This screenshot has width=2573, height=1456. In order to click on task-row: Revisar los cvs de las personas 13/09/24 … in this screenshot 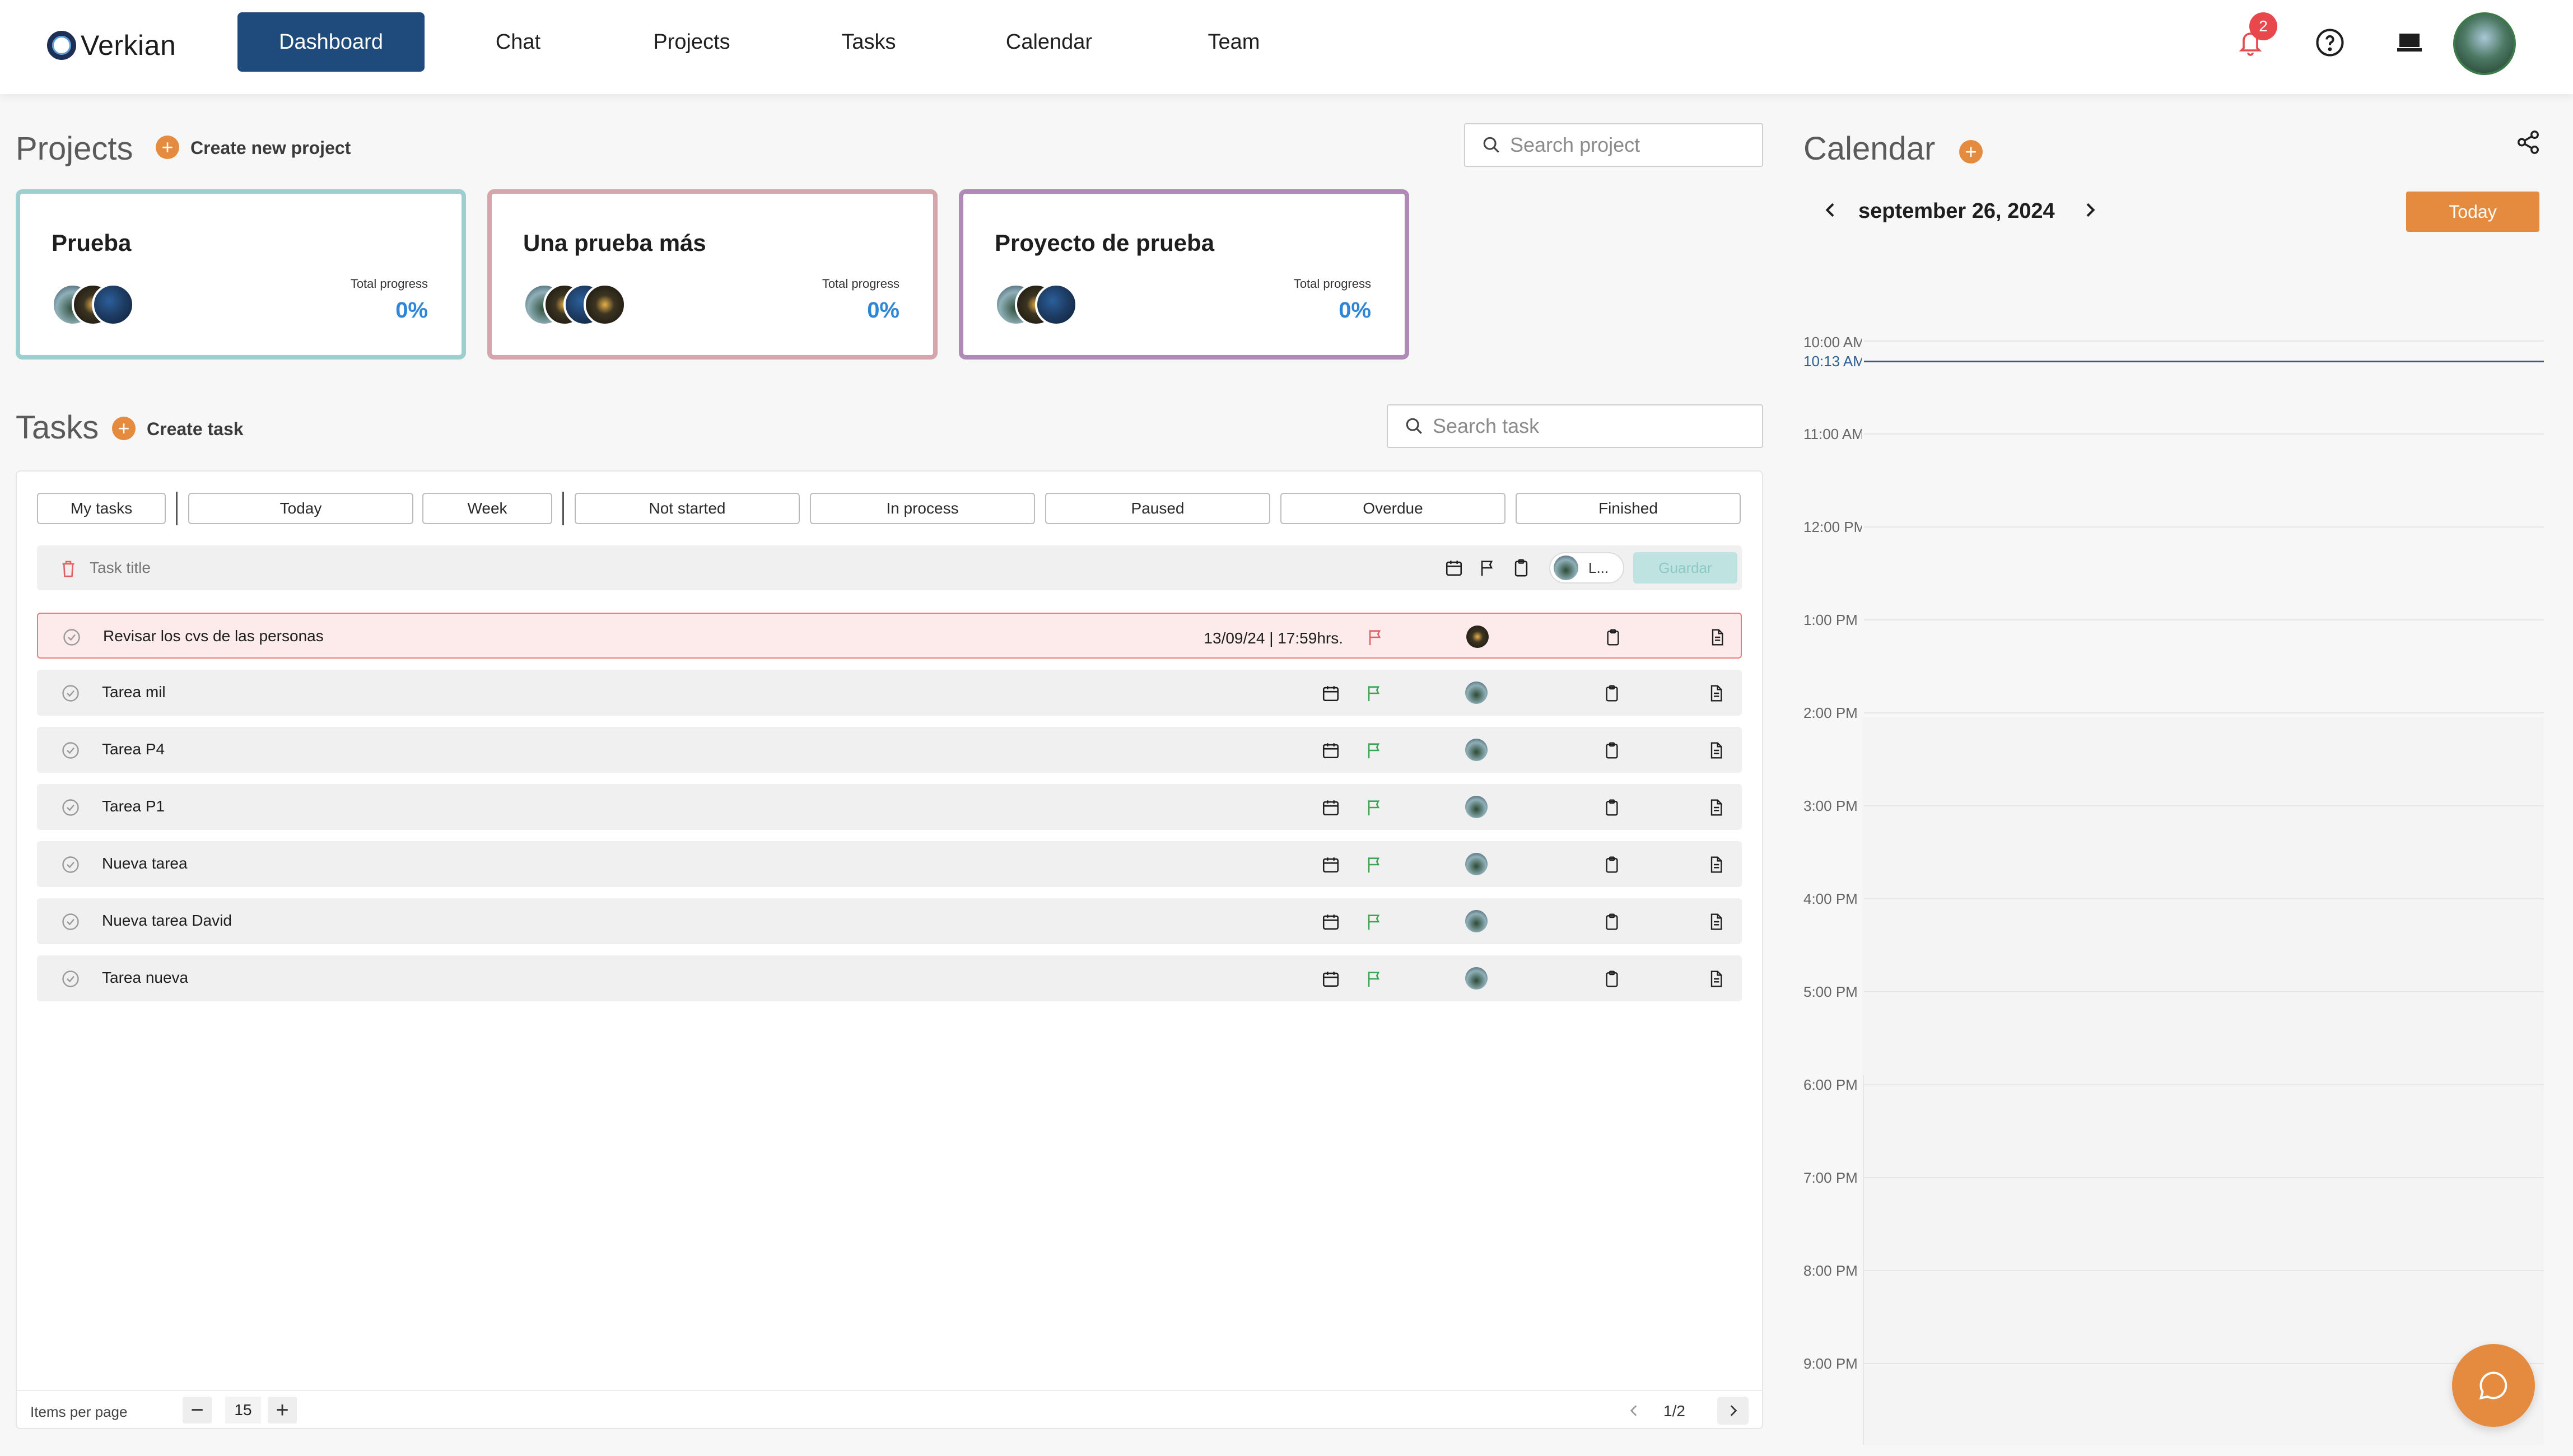, I will do `click(889, 636)`.